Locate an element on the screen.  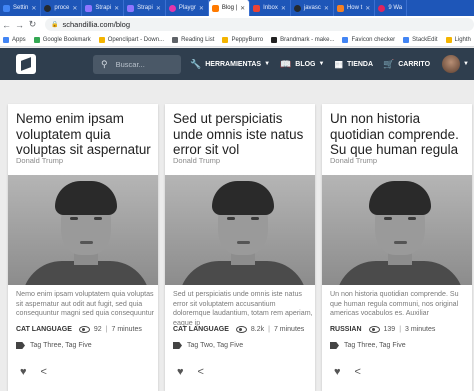
url-field: 🔒 schandillia.com/blog is located at coordinates (259, 24).